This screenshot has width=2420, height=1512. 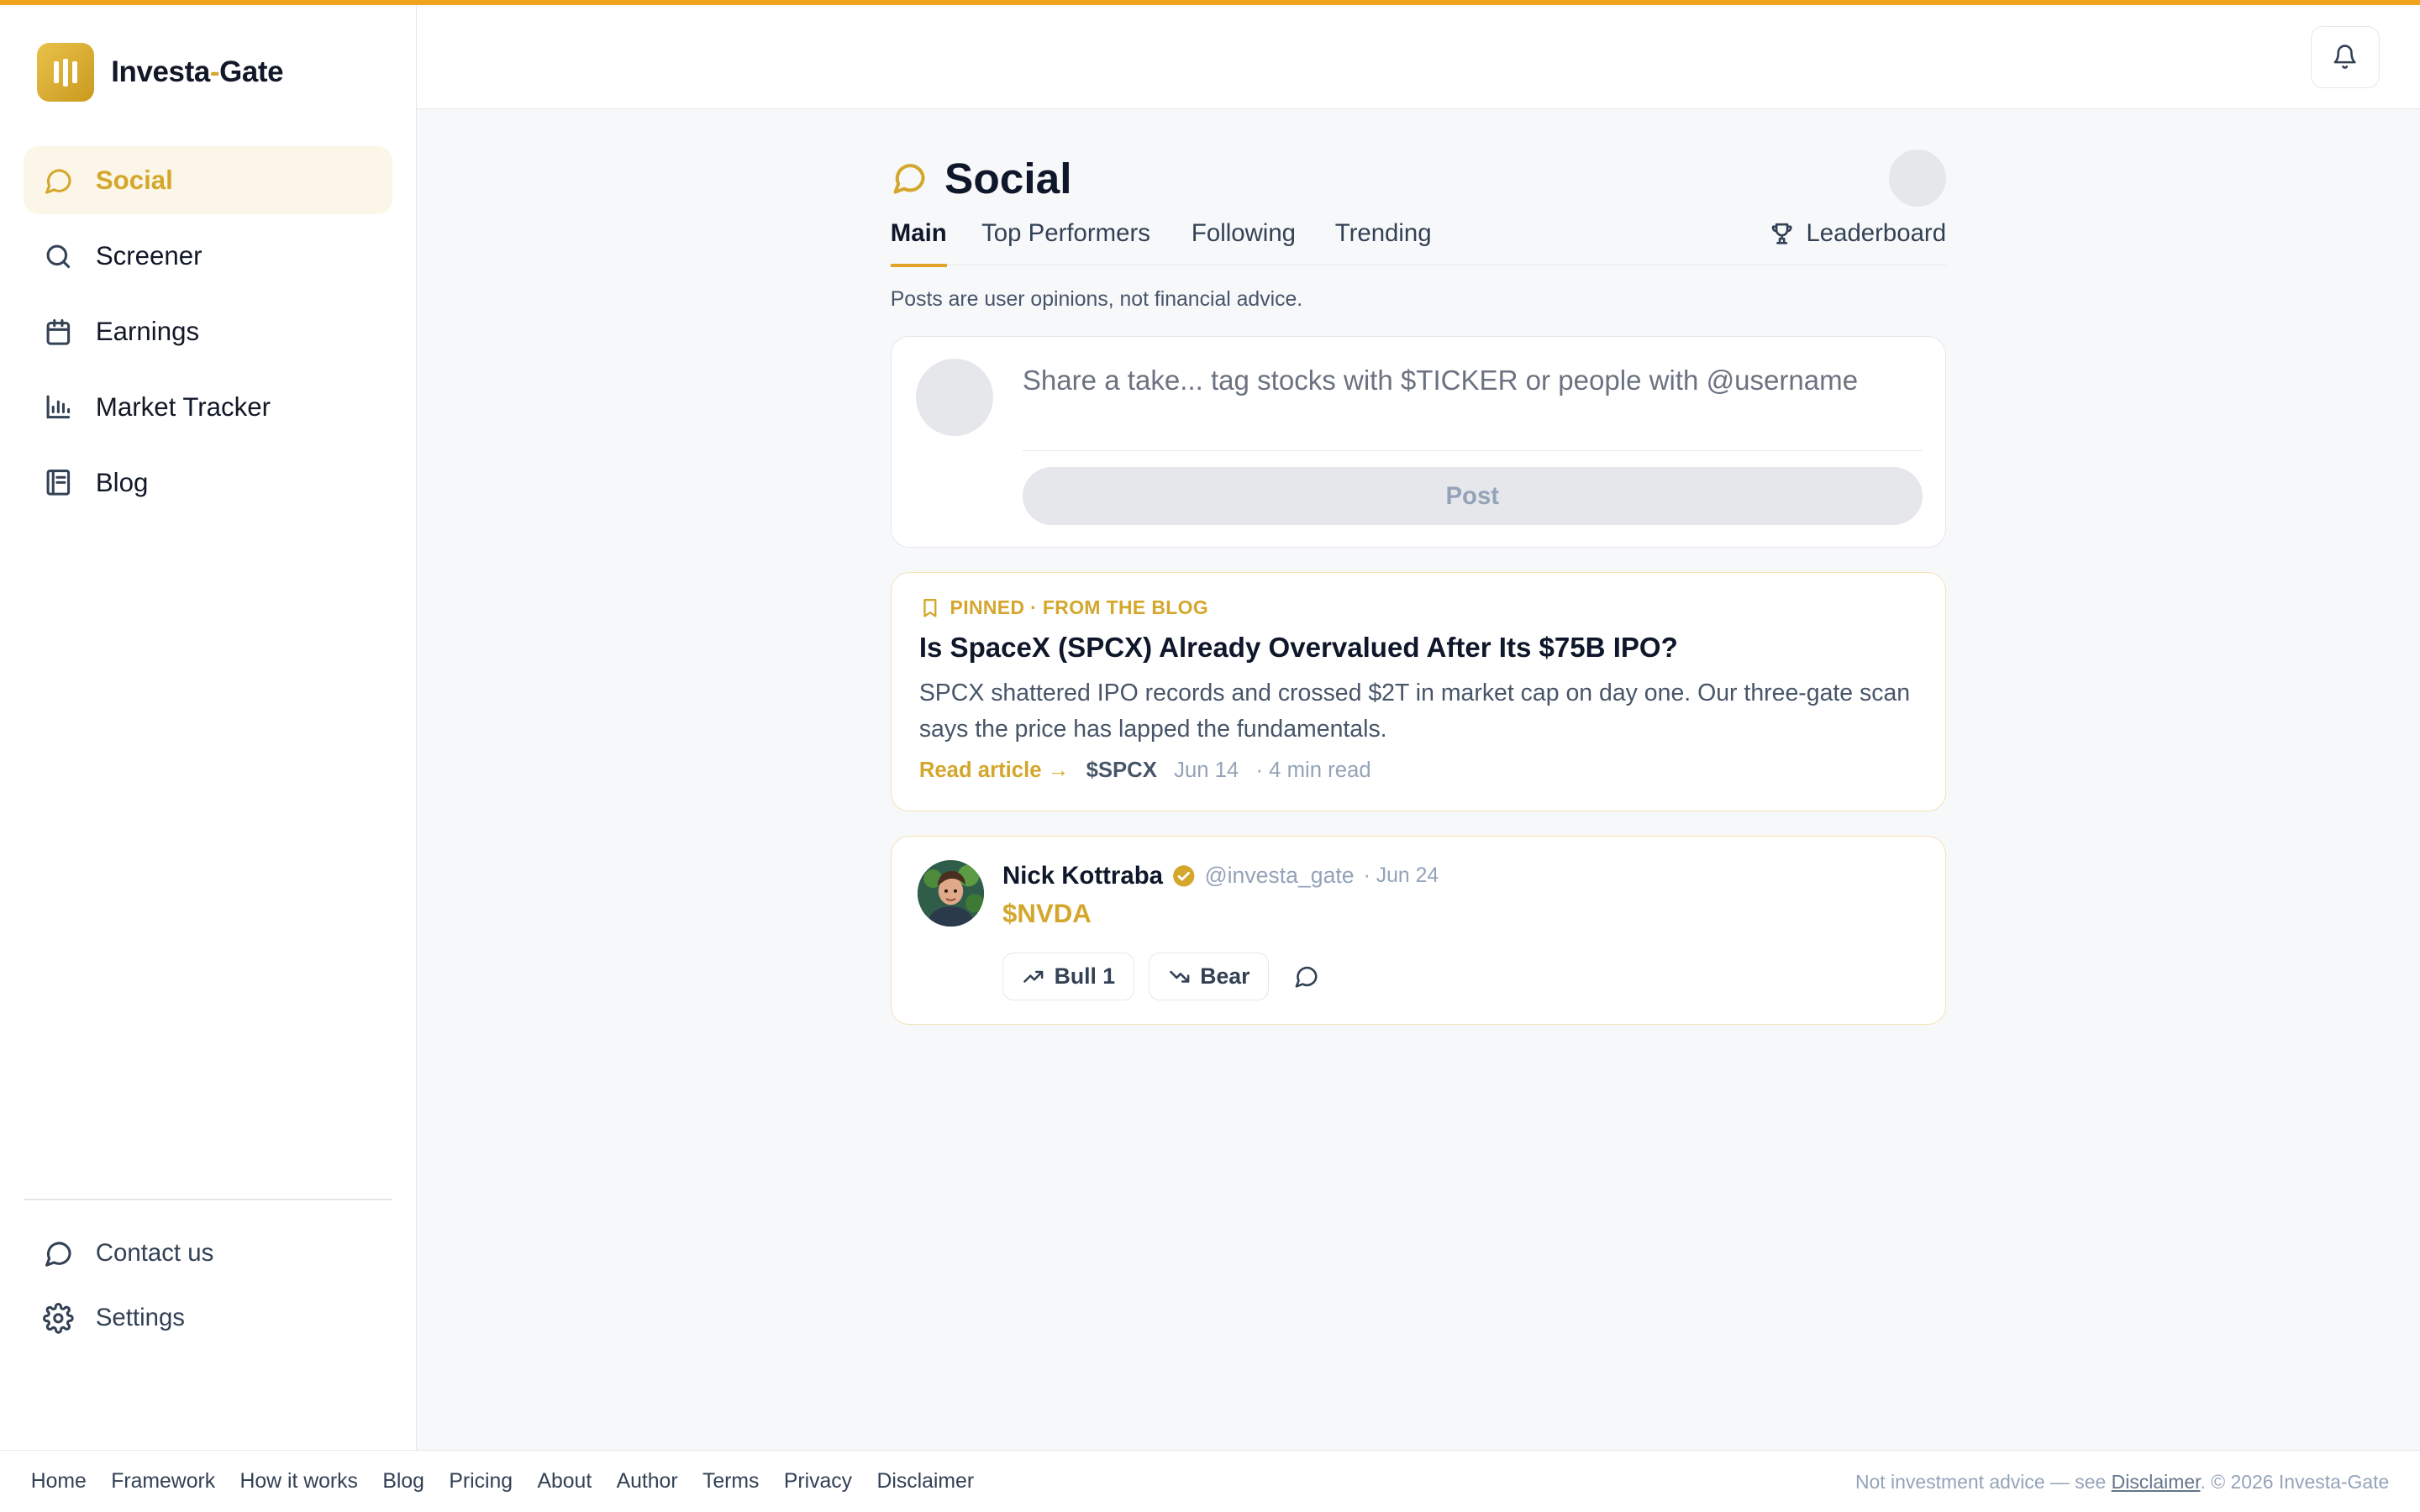 I want to click on sidebar-bottom-nav: Contact us Settings, so click(x=208, y=1287).